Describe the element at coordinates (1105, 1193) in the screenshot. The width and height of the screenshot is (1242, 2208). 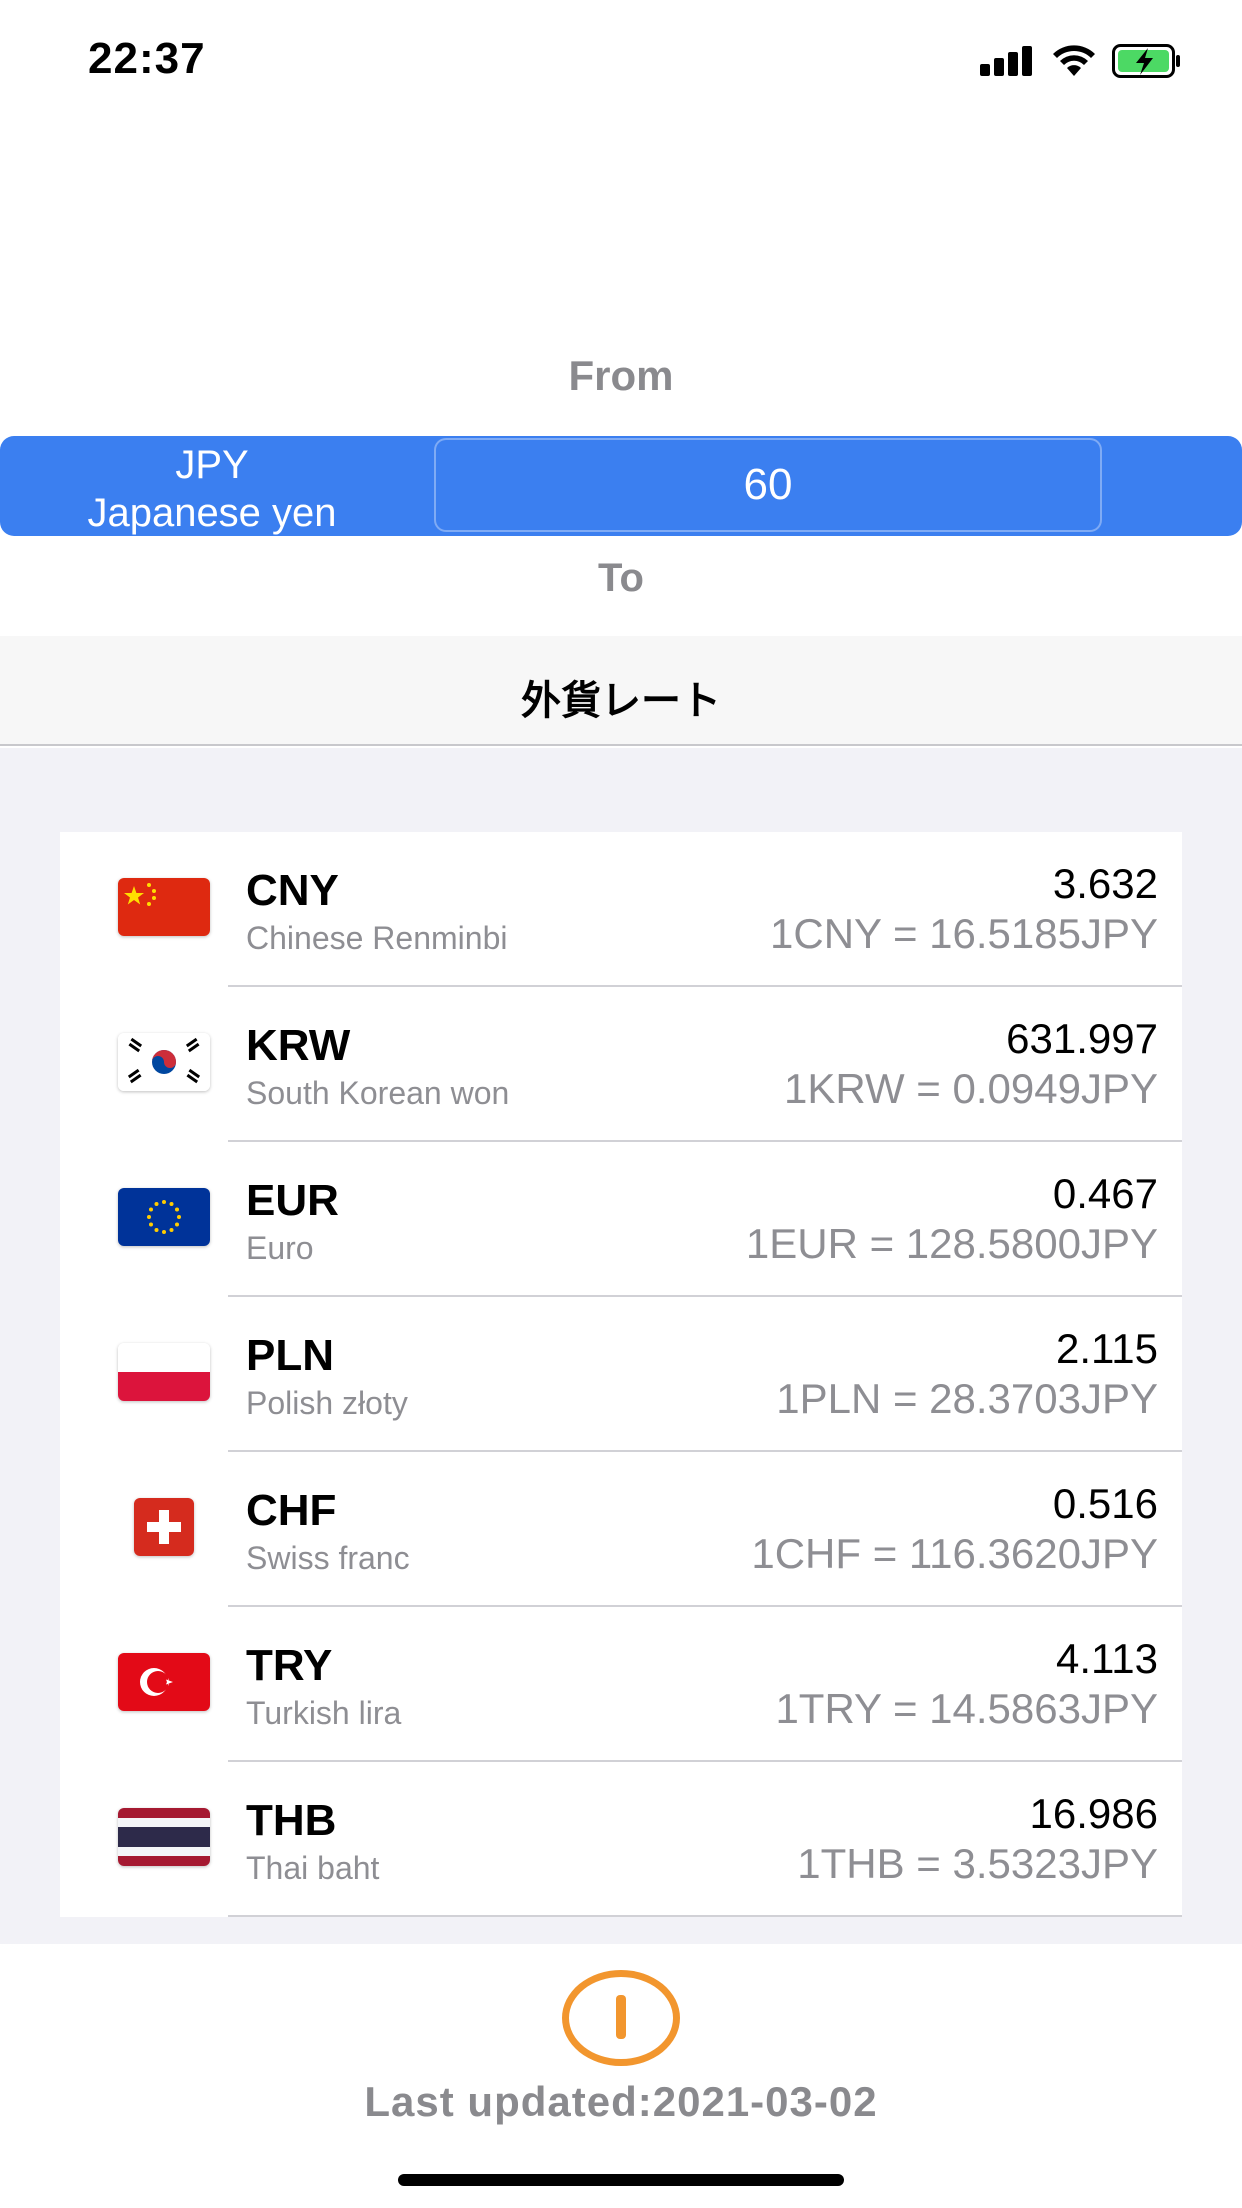
I see `converted-value: 0.467` at that location.